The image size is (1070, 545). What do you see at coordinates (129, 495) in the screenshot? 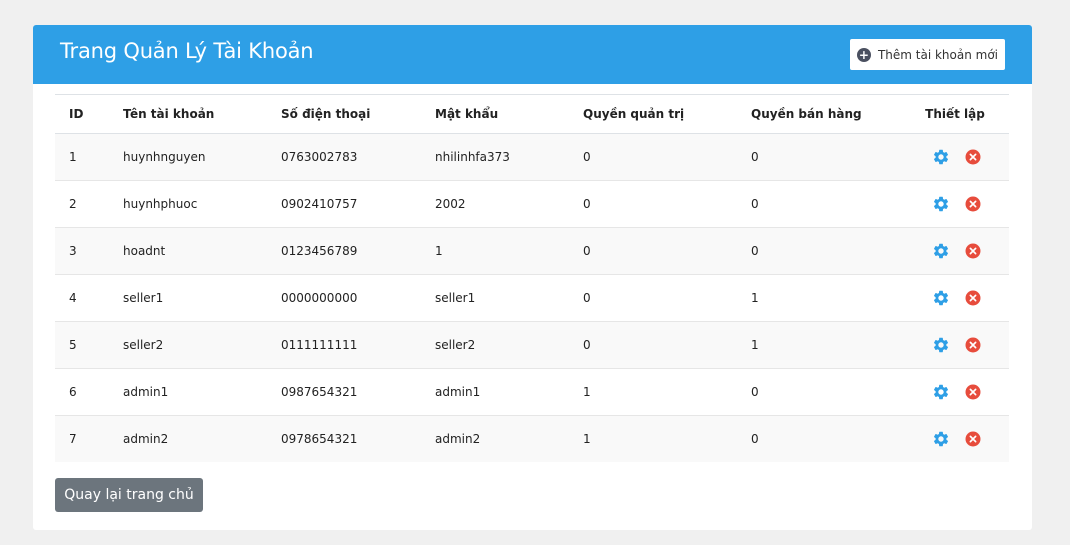
I see `back-home-button: Quay lại trang chủ` at bounding box center [129, 495].